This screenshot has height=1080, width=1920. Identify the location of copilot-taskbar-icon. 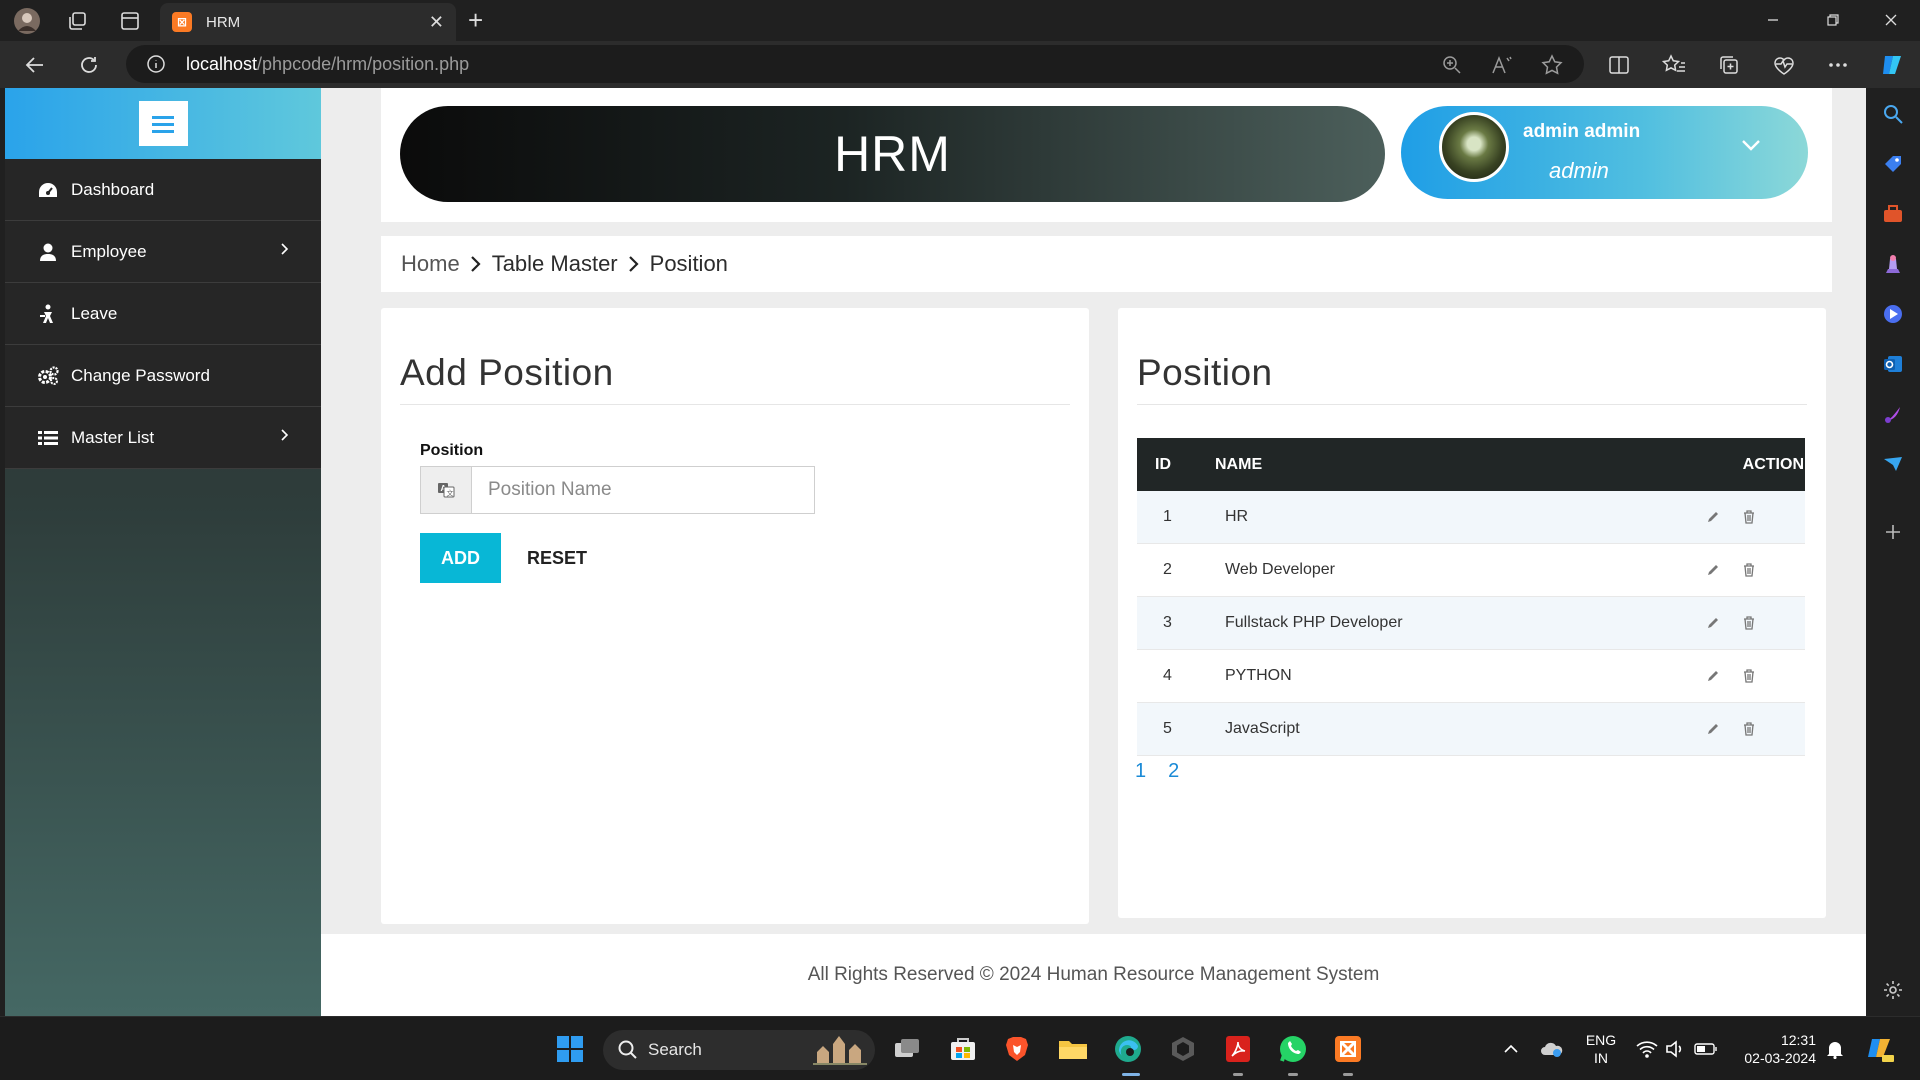
(1880, 1049).